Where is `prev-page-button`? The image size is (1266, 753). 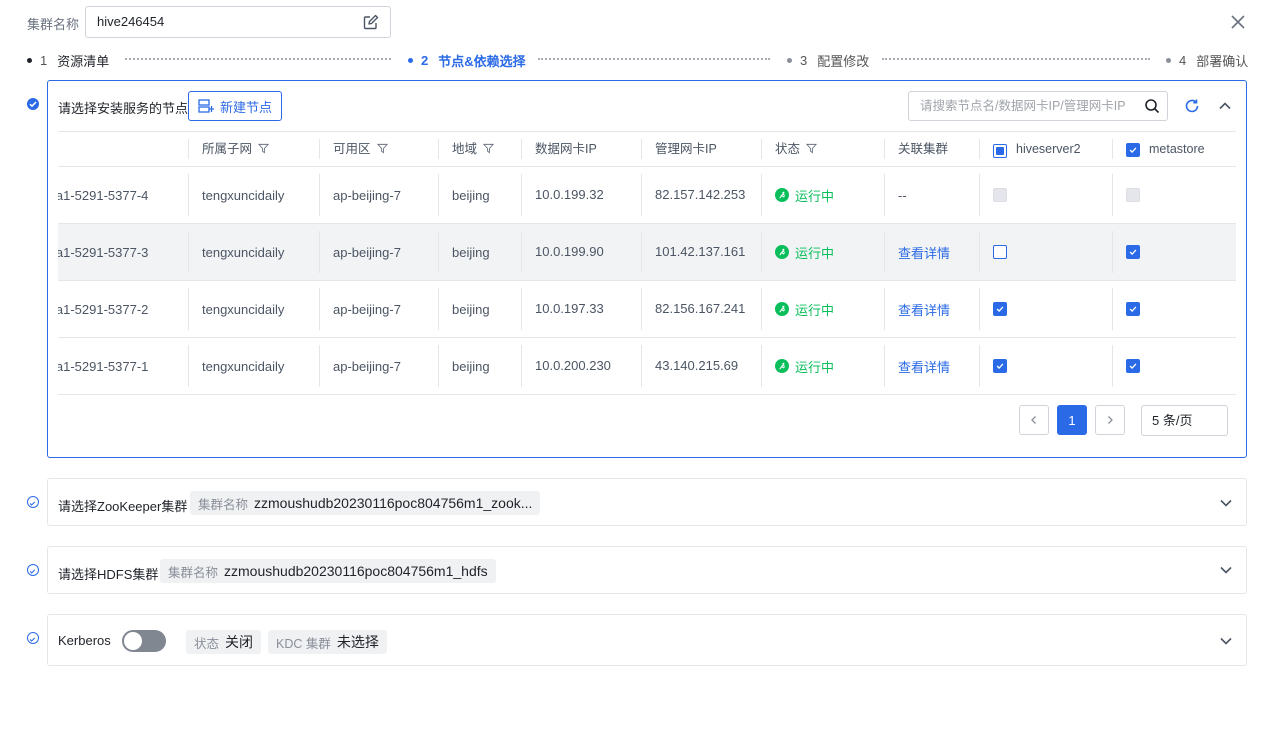 prev-page-button is located at coordinates (1034, 420).